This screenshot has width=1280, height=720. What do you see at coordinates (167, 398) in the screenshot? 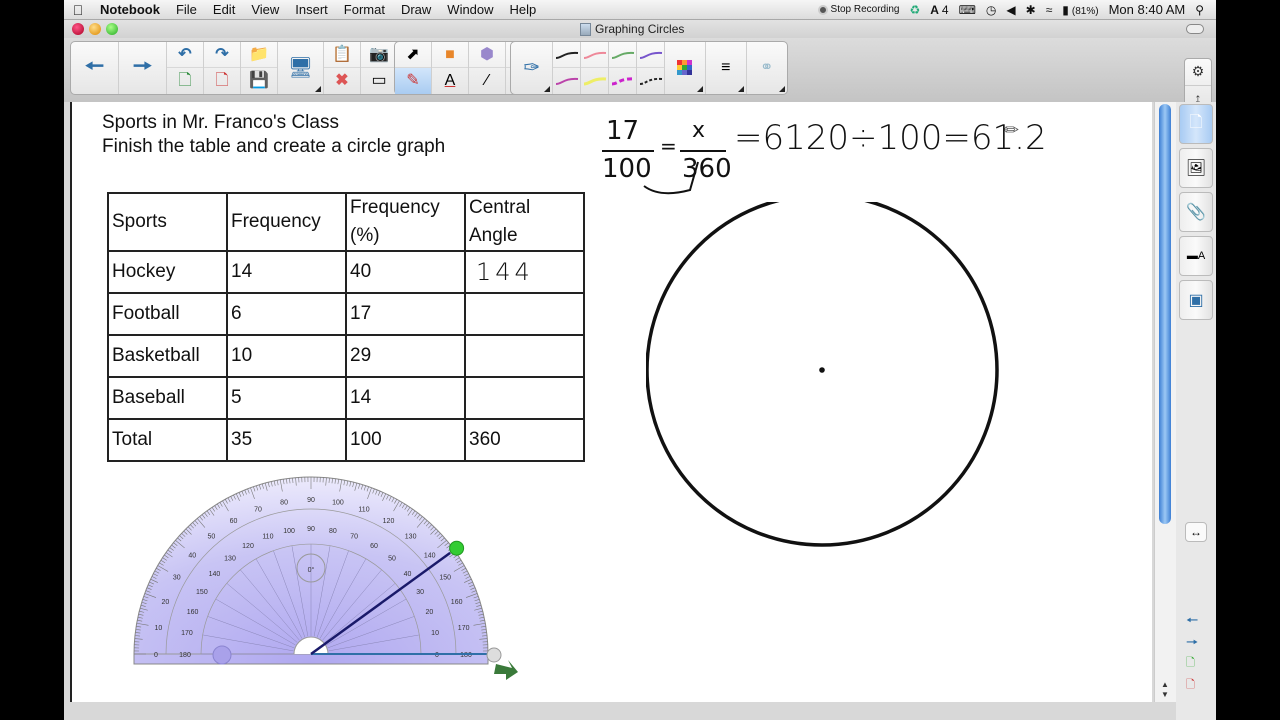
I see `table-cell: Baseball` at bounding box center [167, 398].